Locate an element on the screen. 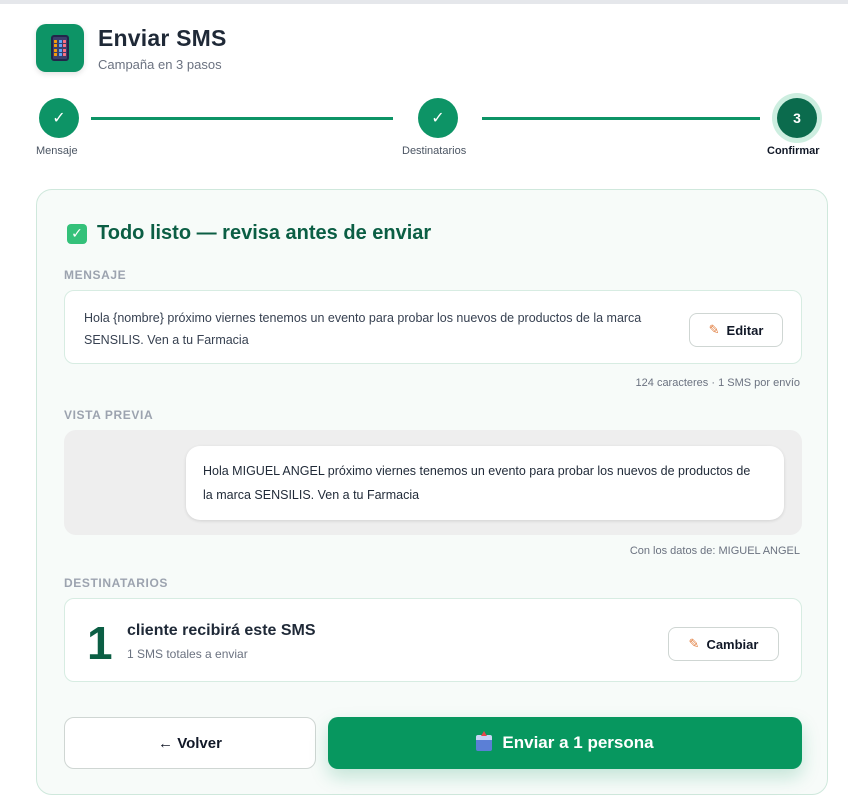 The image size is (848, 808). send-button-label: Enviar a 1 persona is located at coordinates (578, 742).